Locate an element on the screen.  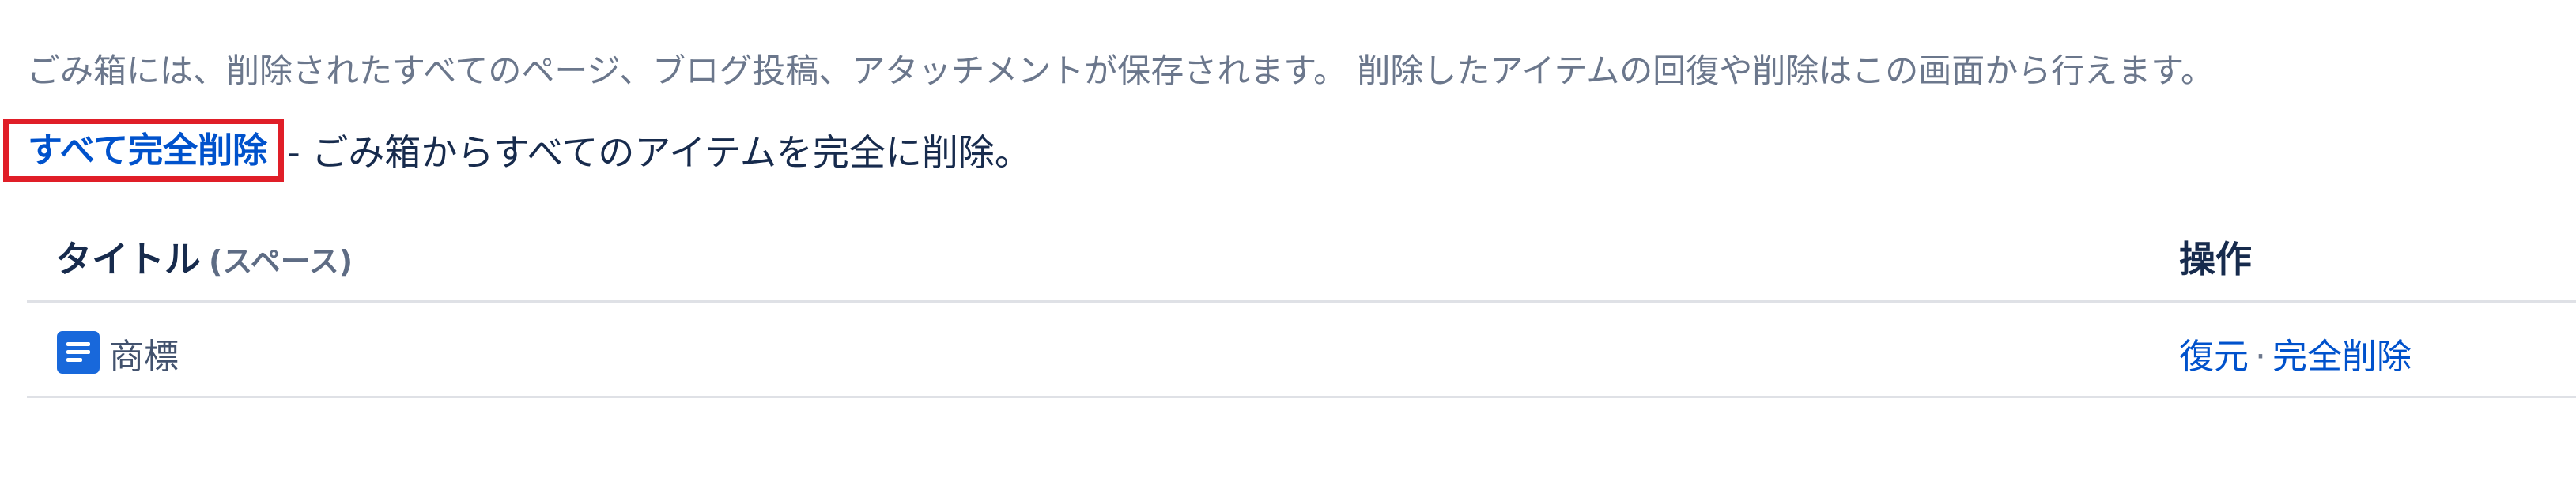
page-title: 商標 is located at coordinates (144, 357).